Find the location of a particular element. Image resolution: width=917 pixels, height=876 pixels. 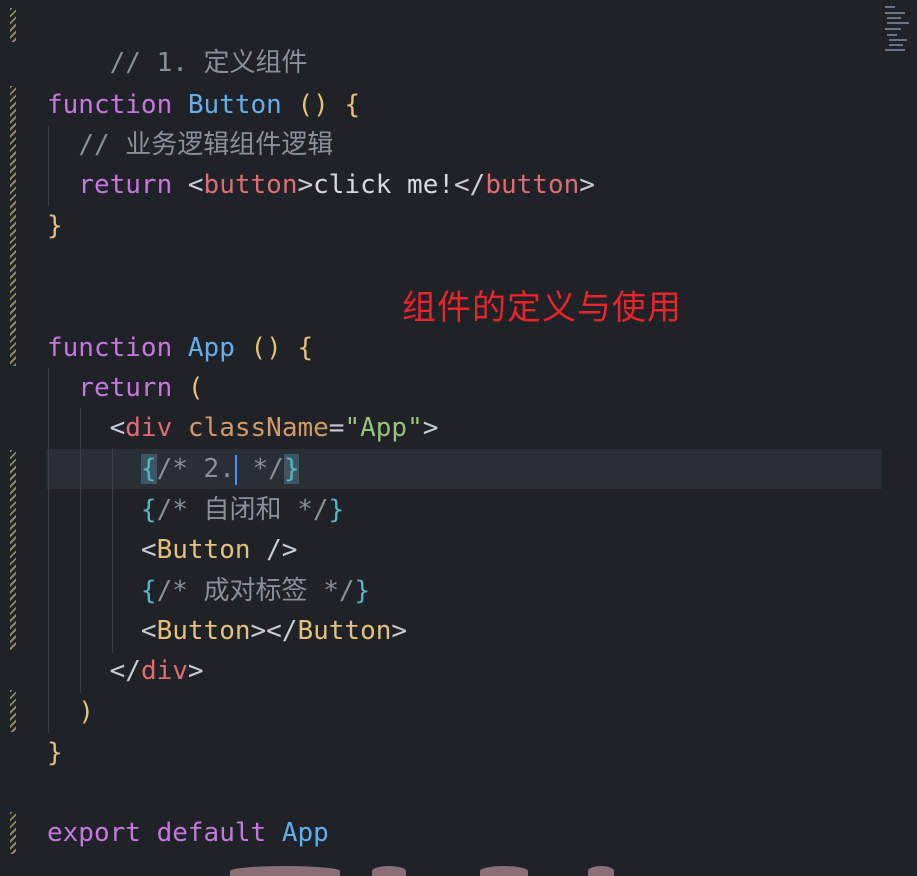

video-caption-overlay: 组件的定义与使用 is located at coordinates (542, 308).